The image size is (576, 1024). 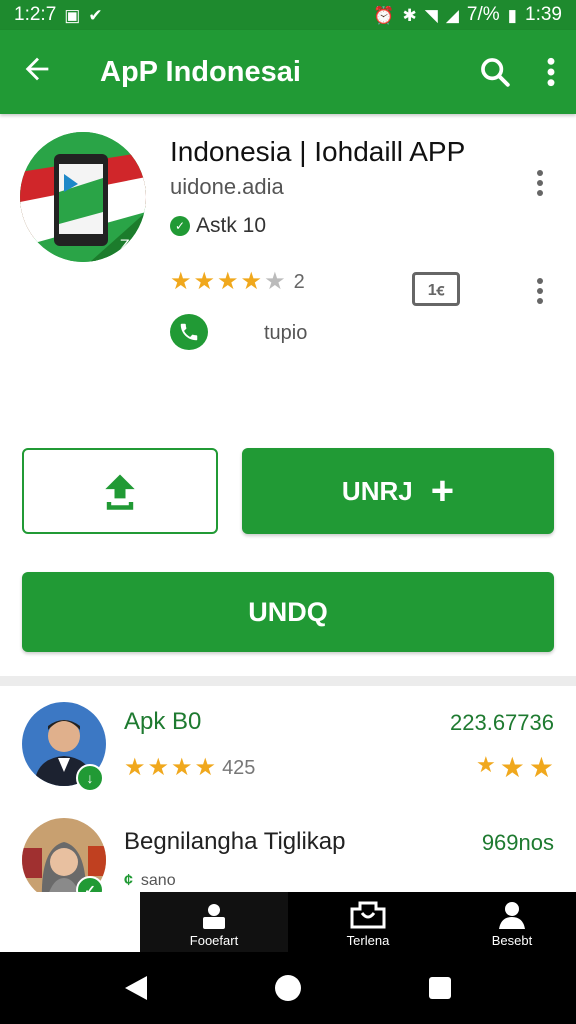 I want to click on install-button-label: UNRJ, so click(x=377, y=490).